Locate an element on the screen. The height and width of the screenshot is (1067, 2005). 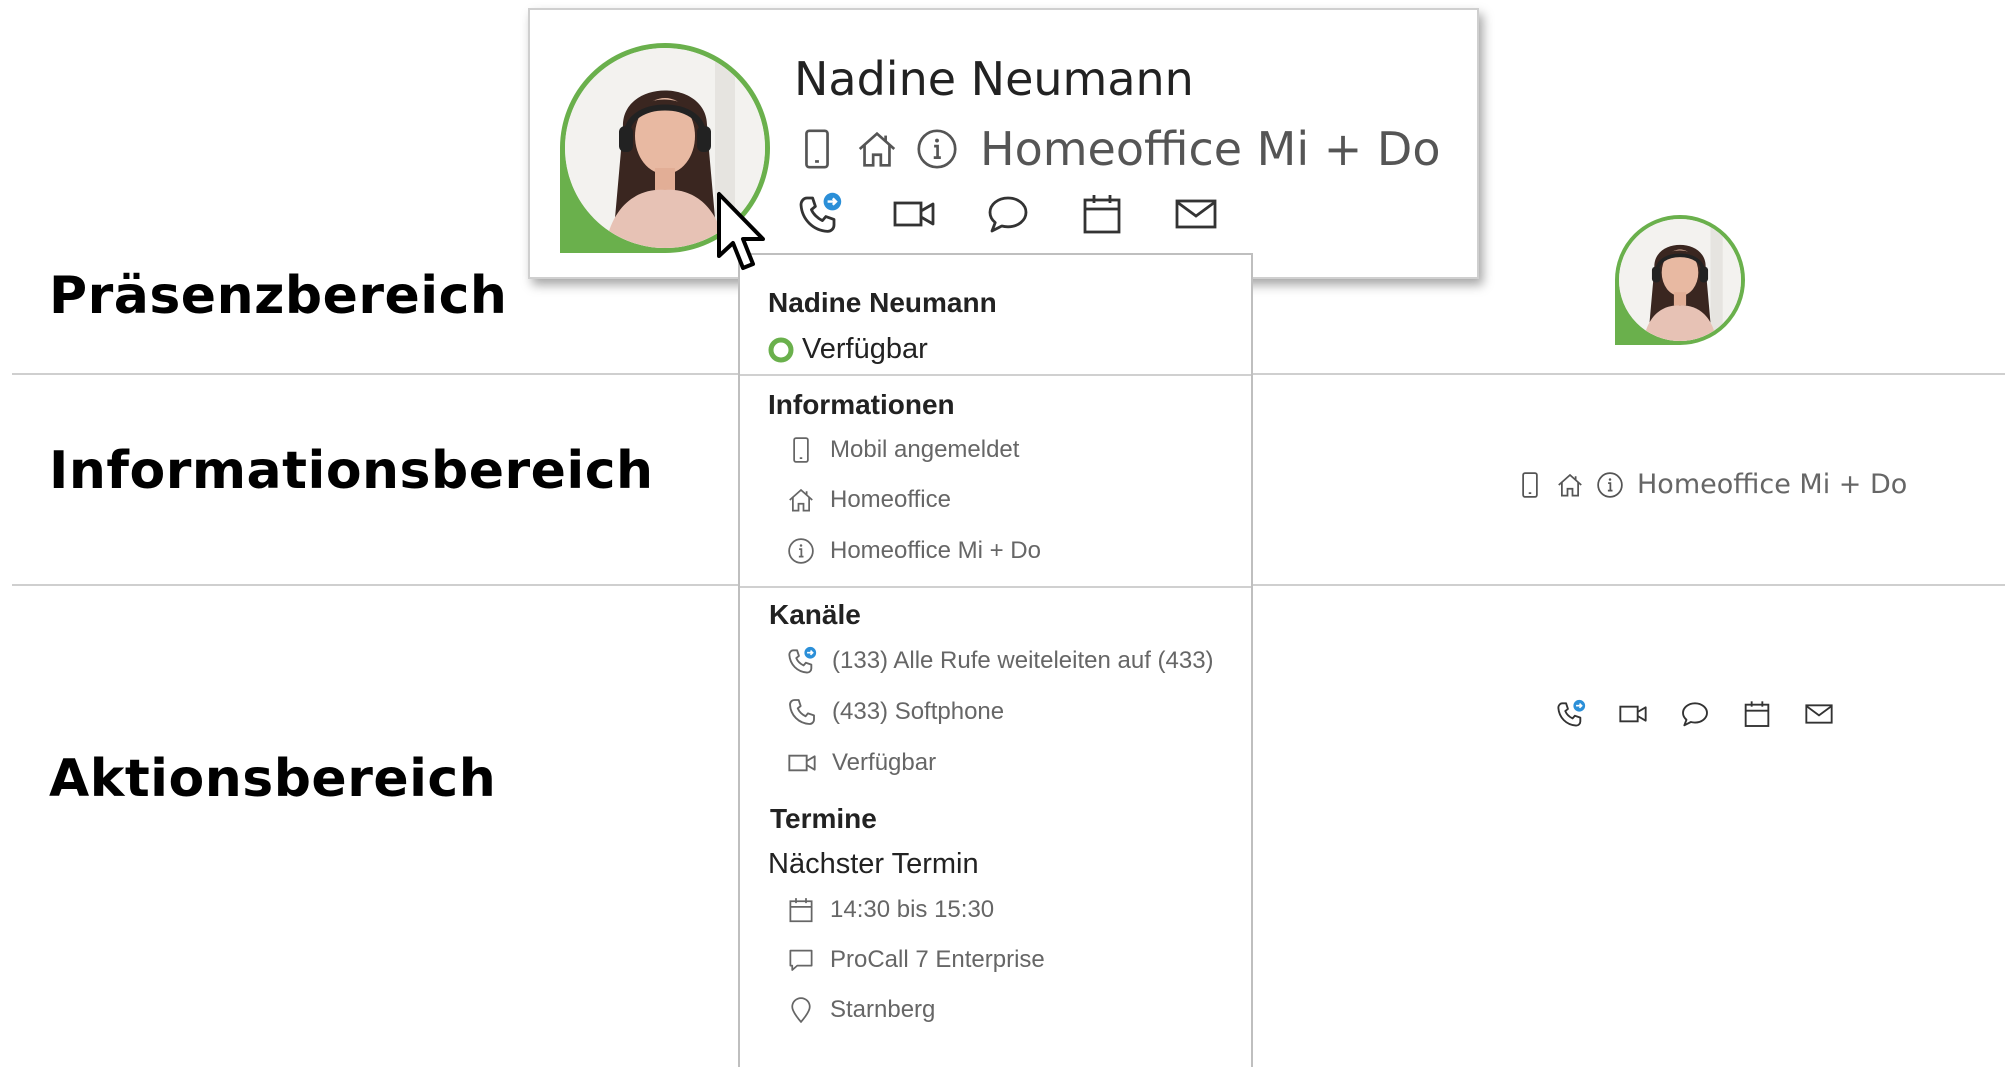
appointments-heading: Termine is located at coordinates (823, 818).